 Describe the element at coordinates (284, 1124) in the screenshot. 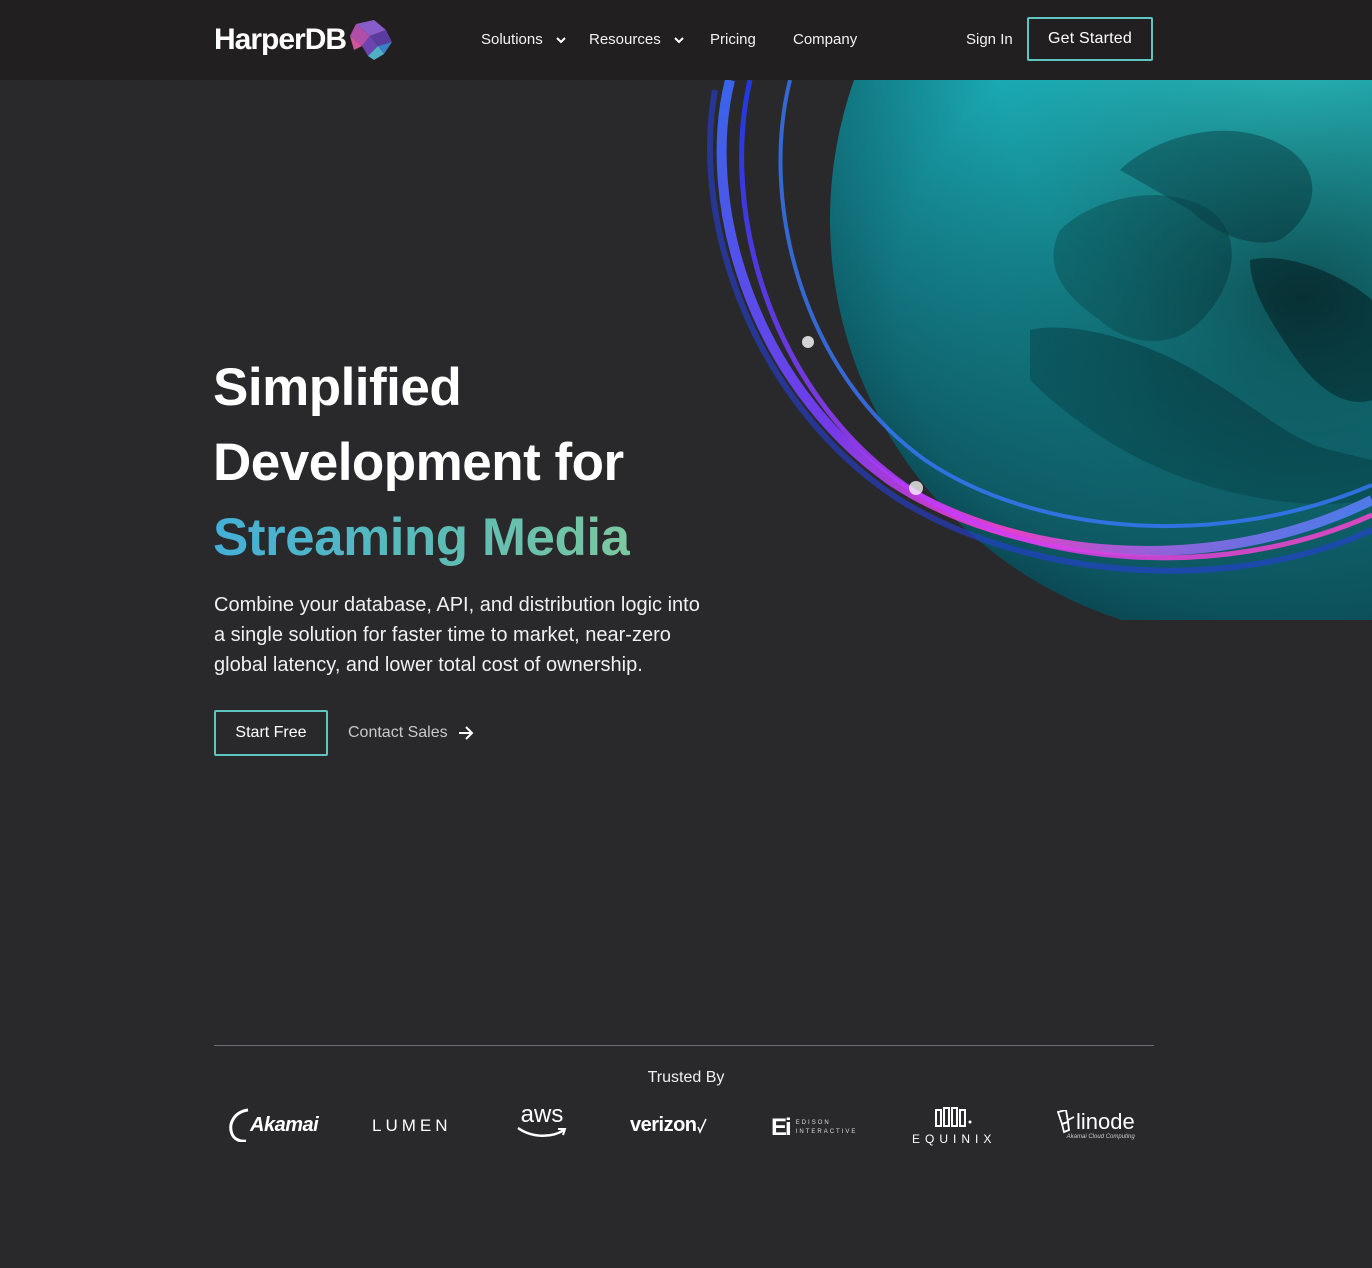

I see `akamai-text: Akamai` at that location.